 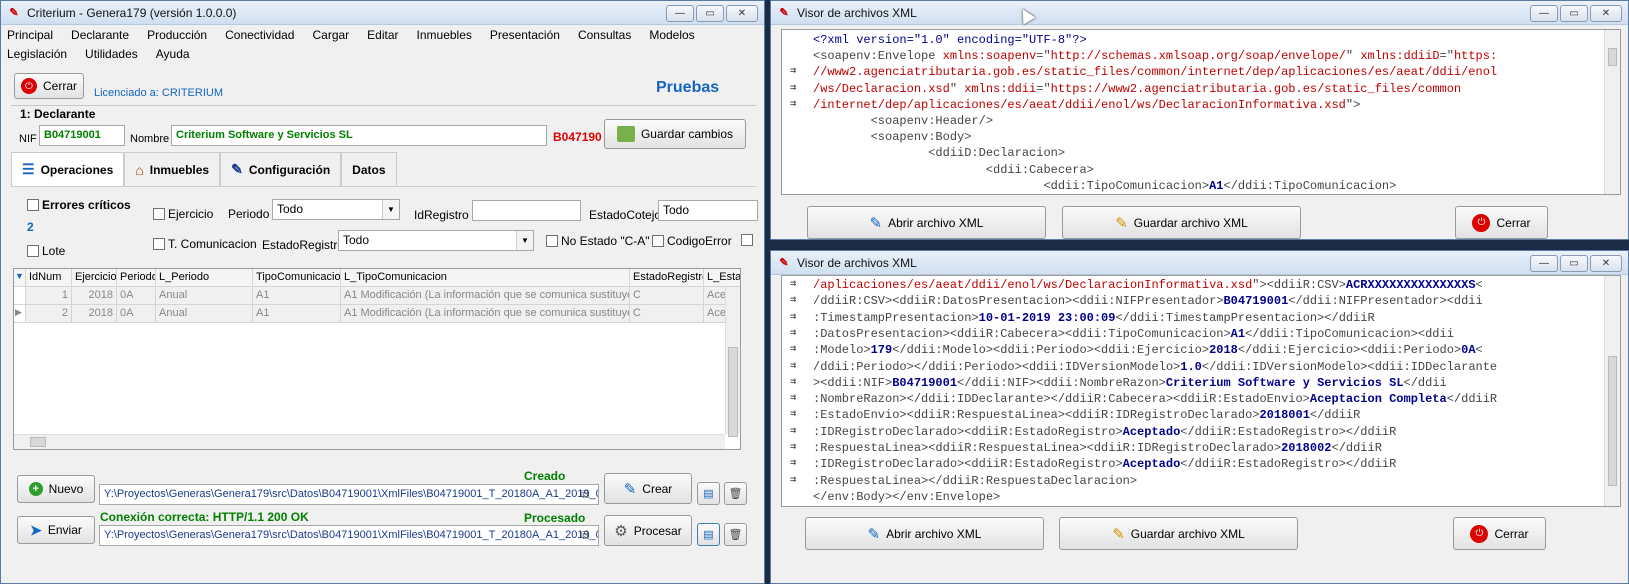 What do you see at coordinates (297, 278) in the screenshot?
I see `col-tipocomunicacion: TipoComunicacion` at bounding box center [297, 278].